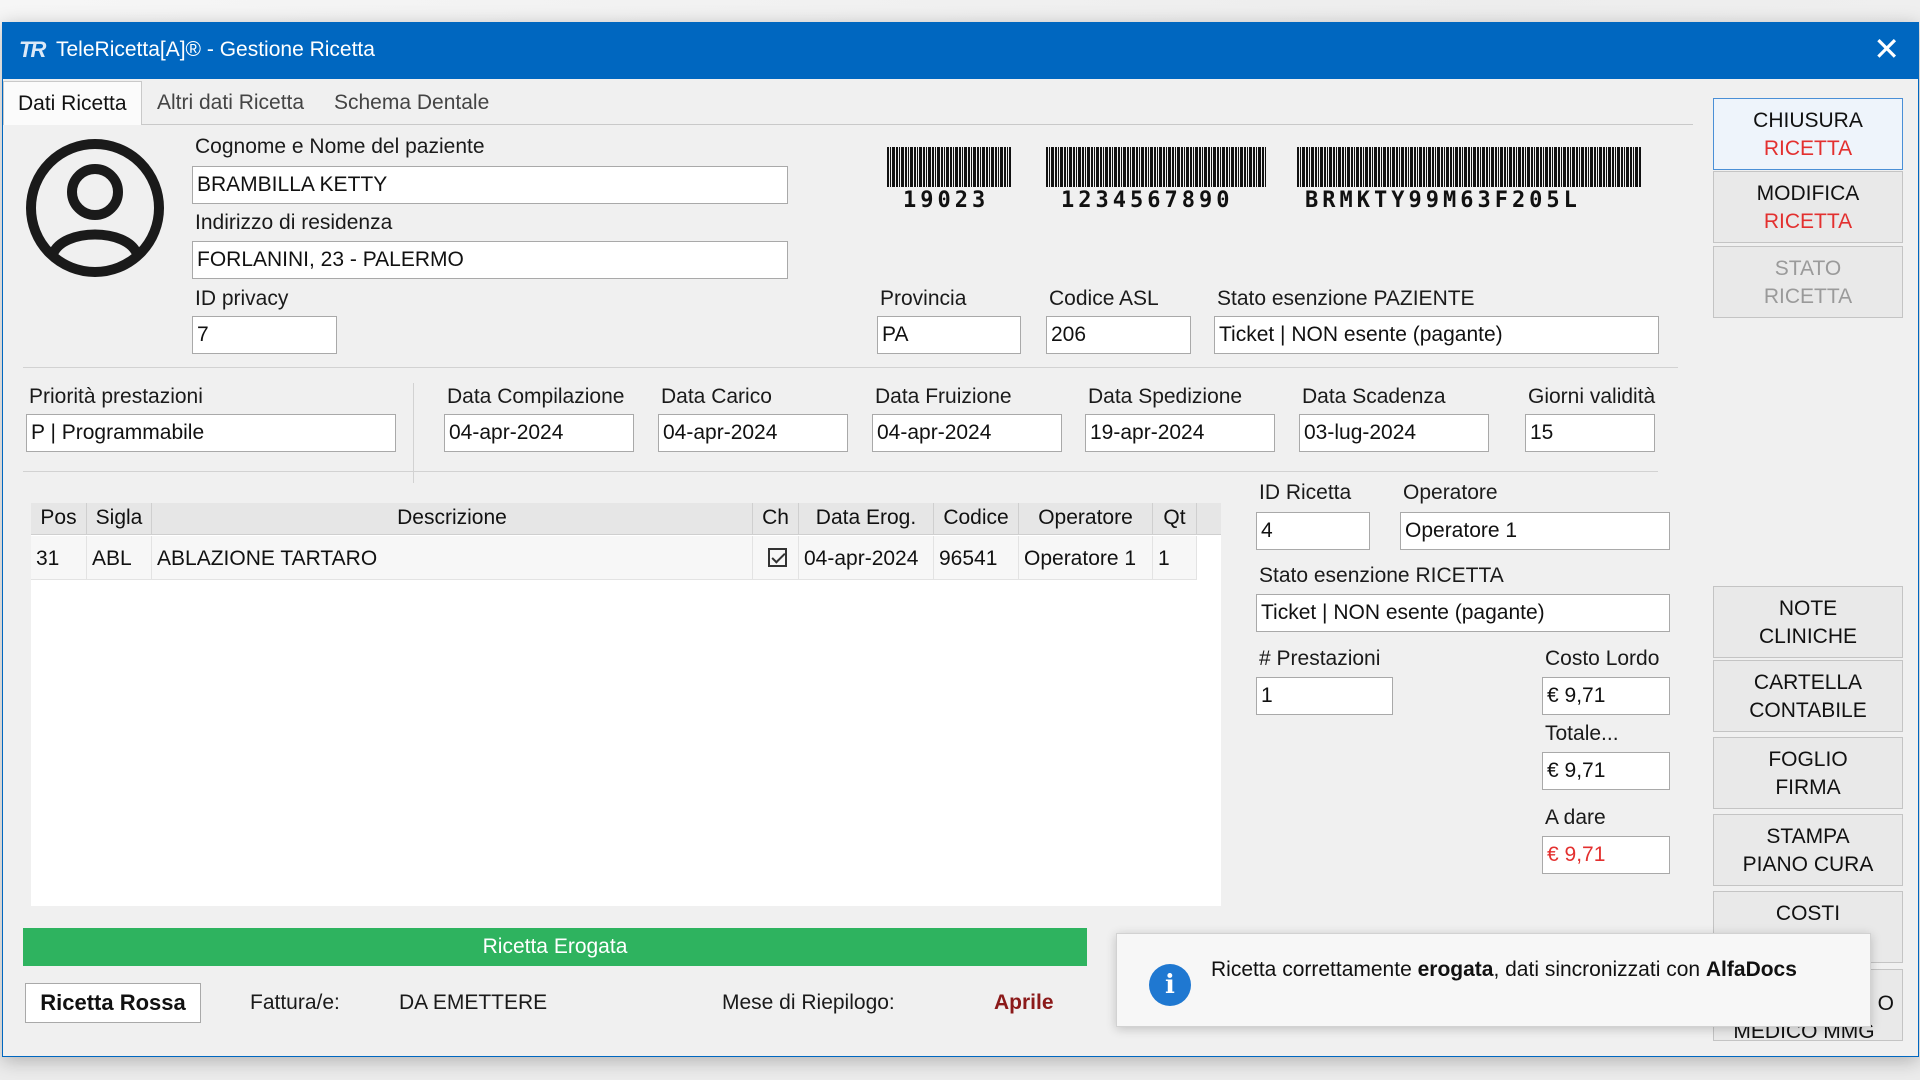  Describe the element at coordinates (976, 519) in the screenshot. I see `column-header-codice: Codice` at that location.